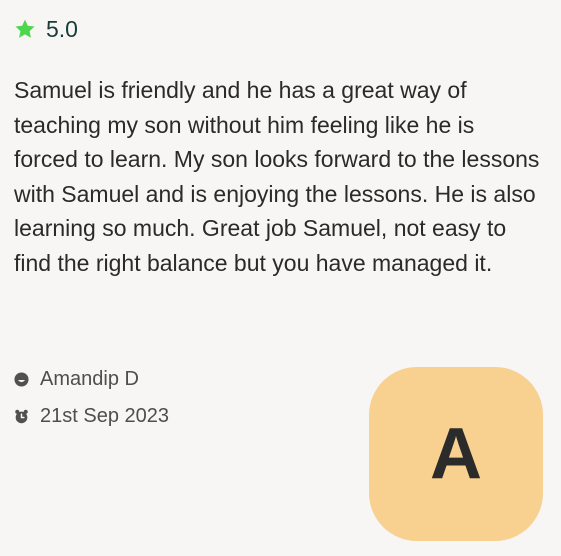 Image resolution: width=561 pixels, height=556 pixels. I want to click on reviewer-name: Amandip D, so click(89, 379).